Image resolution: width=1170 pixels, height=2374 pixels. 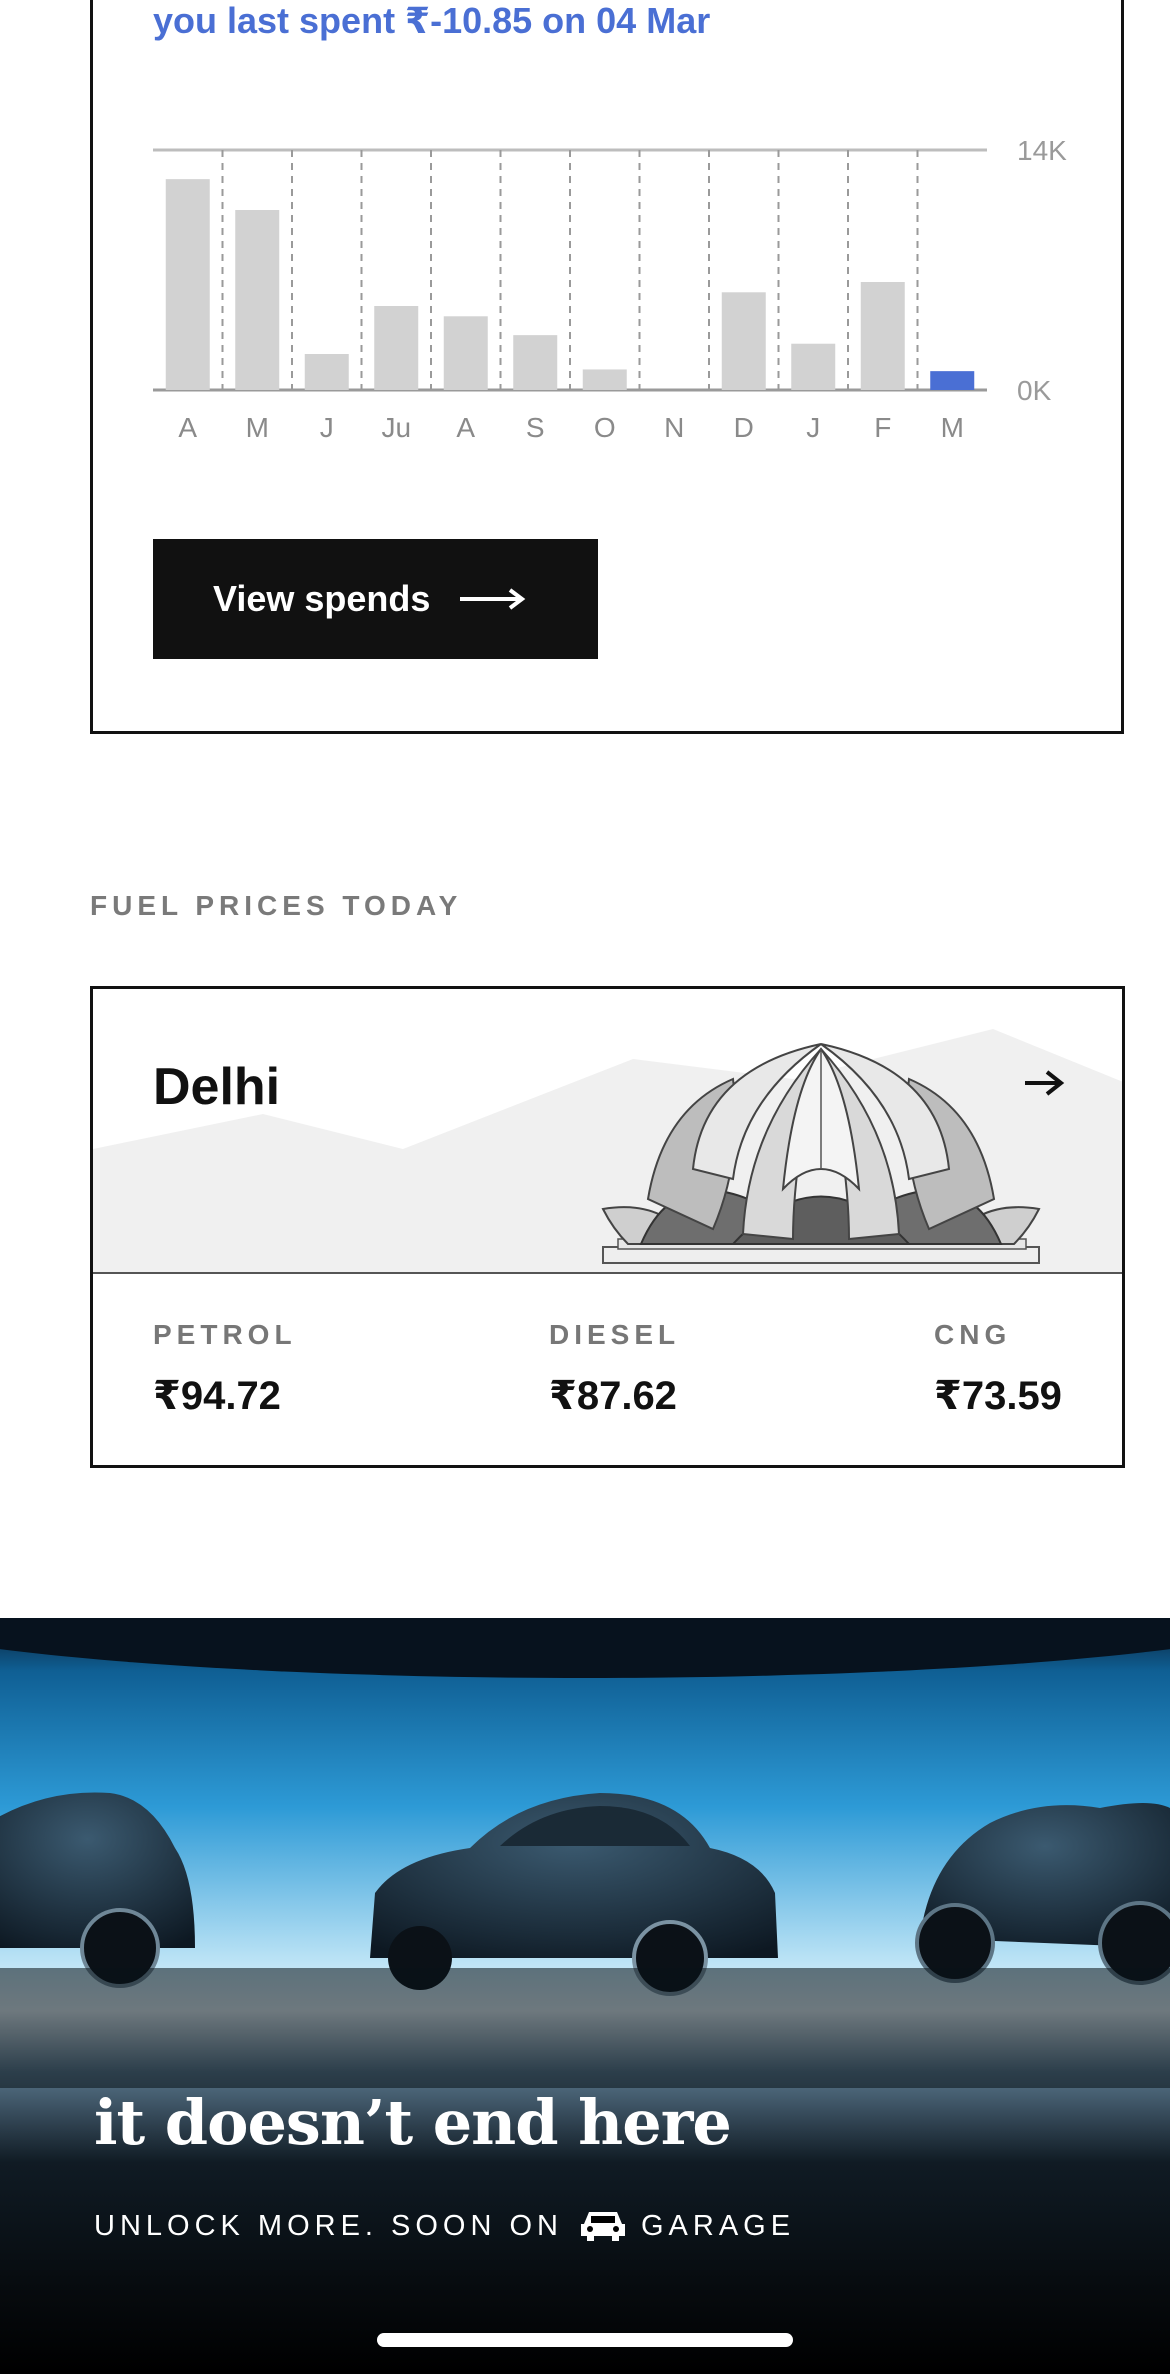 I want to click on chart-y-label-min: 0K, so click(x=1034, y=390).